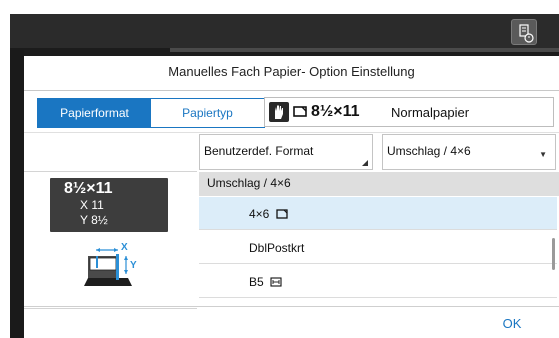 The image size is (559, 338). I want to click on top-bar-edge-highlight, so click(364, 50).